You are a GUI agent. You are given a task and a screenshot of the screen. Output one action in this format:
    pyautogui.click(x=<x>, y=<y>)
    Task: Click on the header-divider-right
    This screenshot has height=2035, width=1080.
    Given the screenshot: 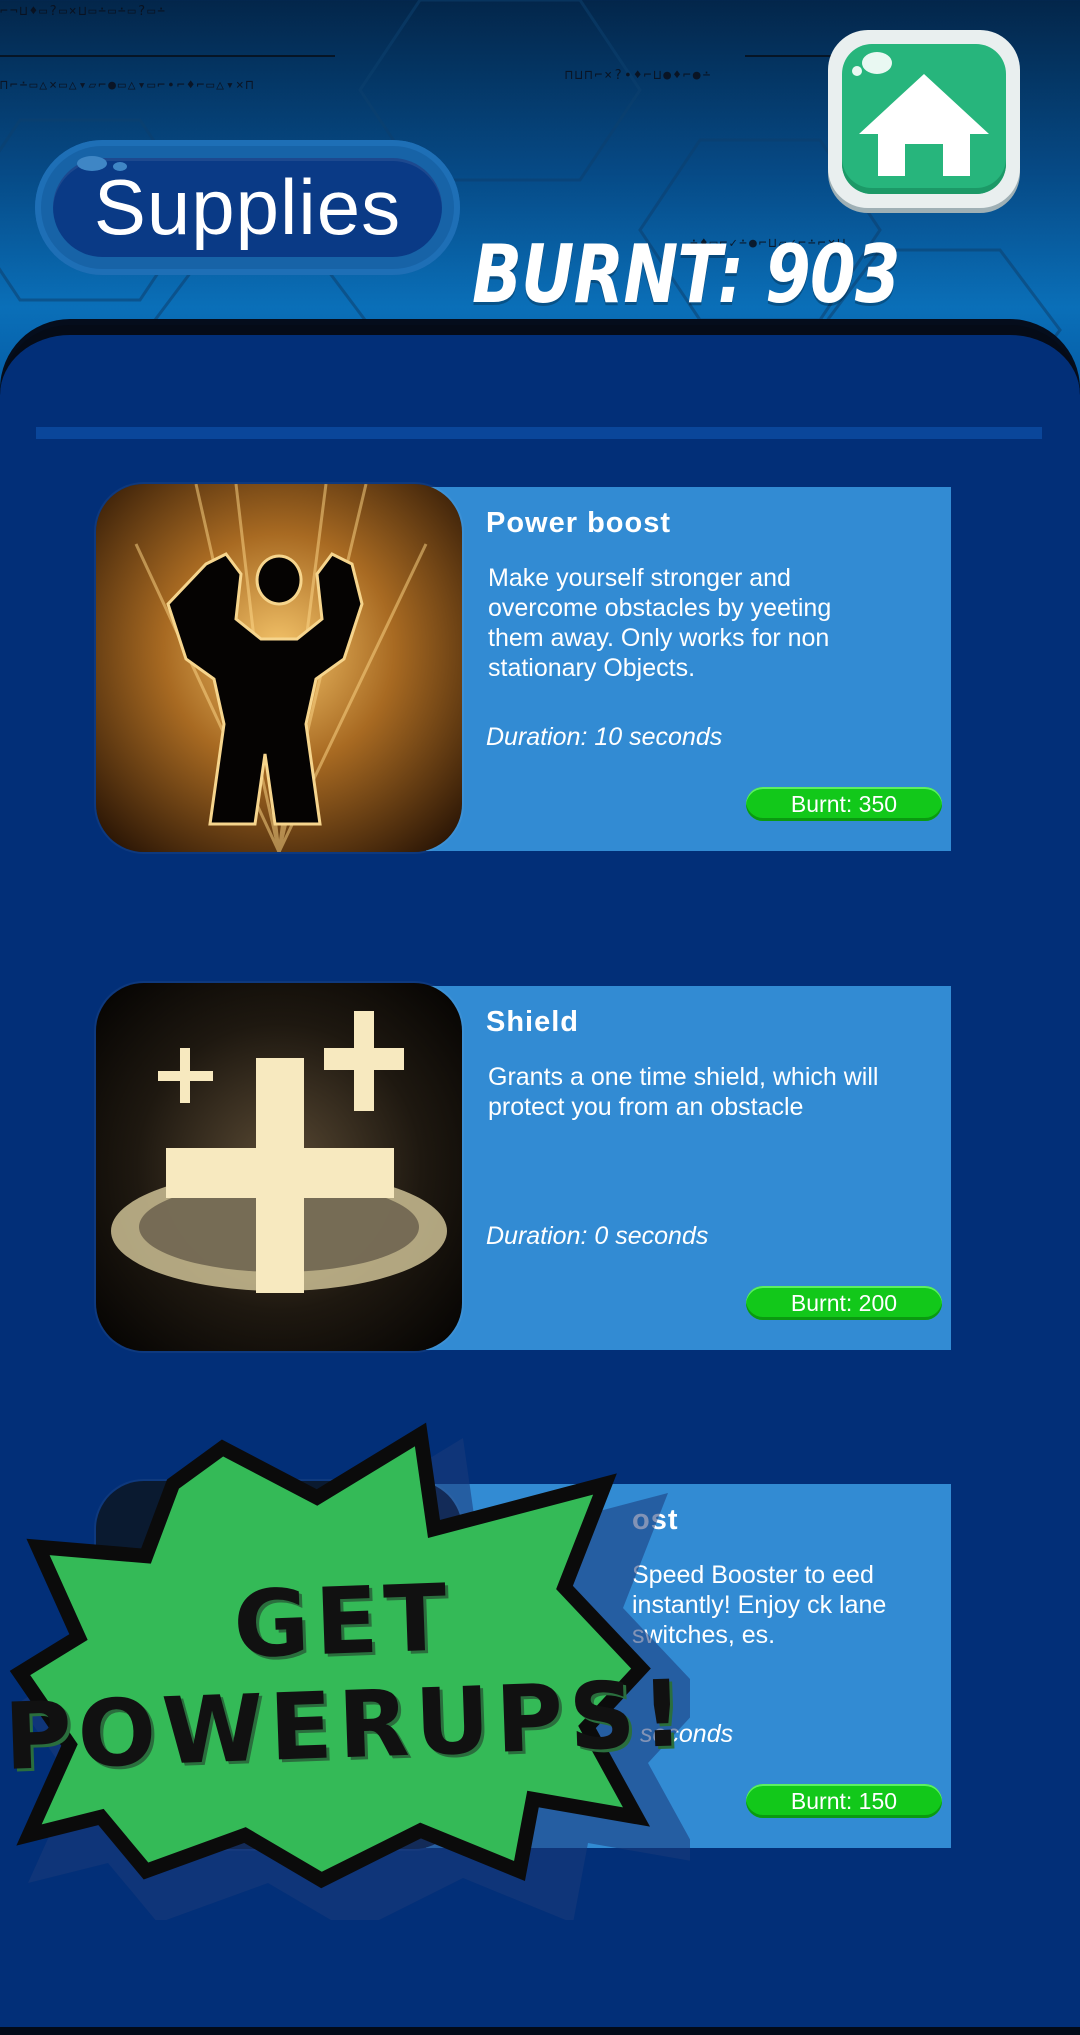 What is the action you would take?
    pyautogui.click(x=792, y=56)
    